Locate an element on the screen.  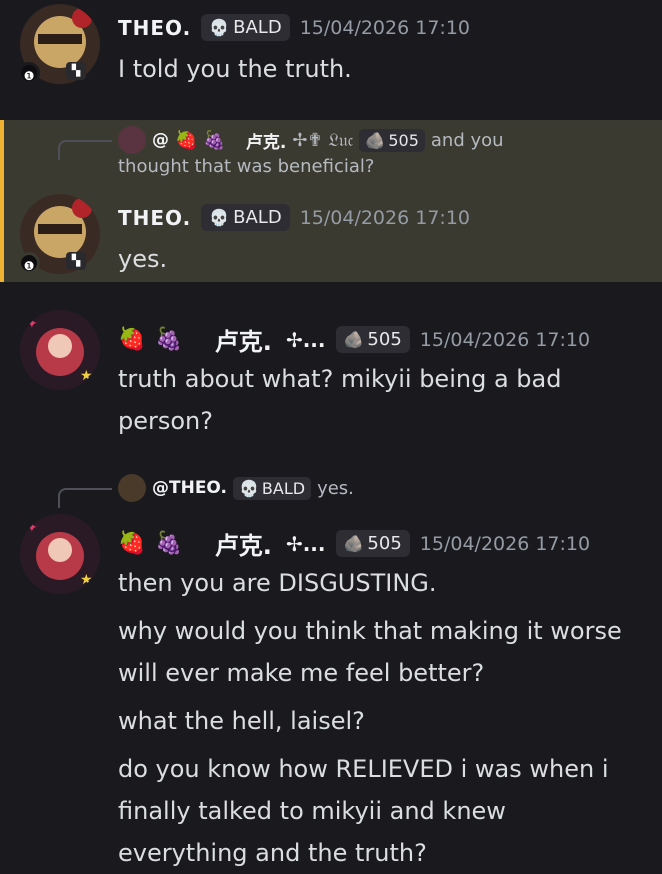
message-content: yes. is located at coordinates (143, 259).